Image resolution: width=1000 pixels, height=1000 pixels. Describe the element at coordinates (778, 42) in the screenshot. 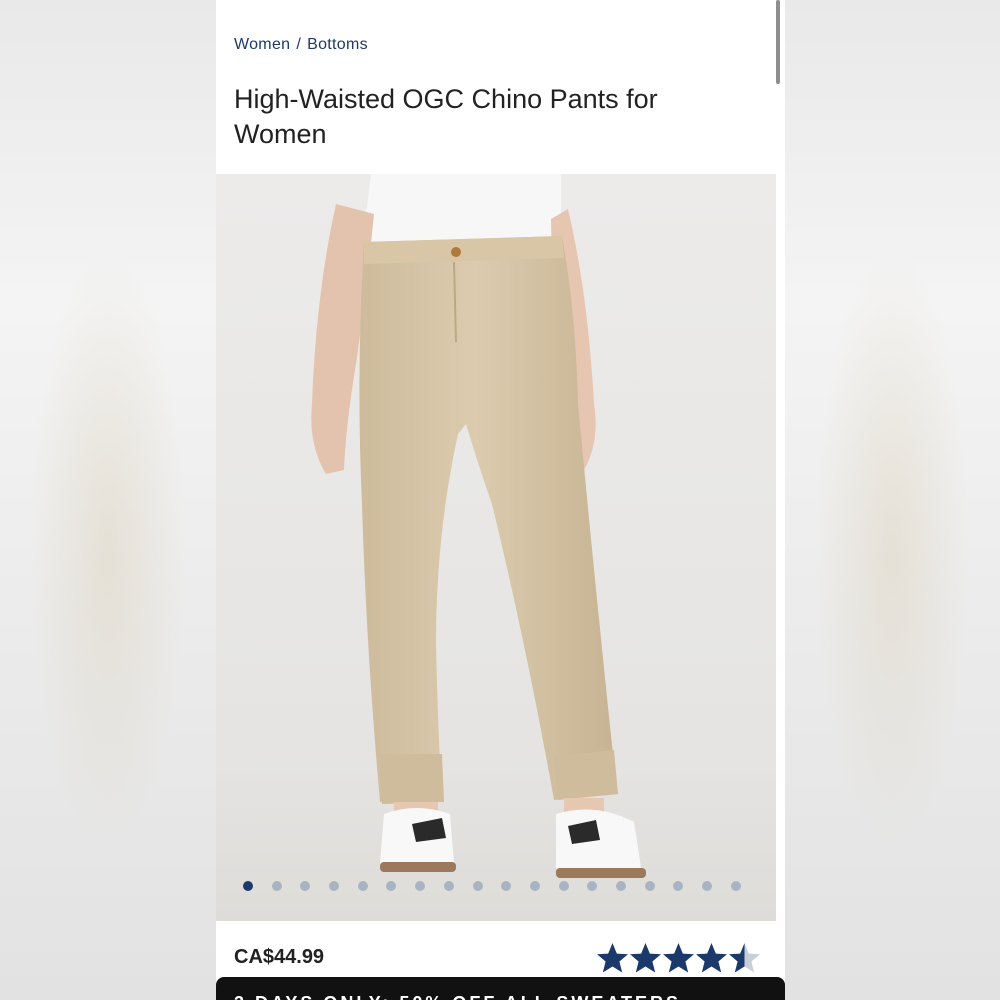

I see `scrollbar` at that location.